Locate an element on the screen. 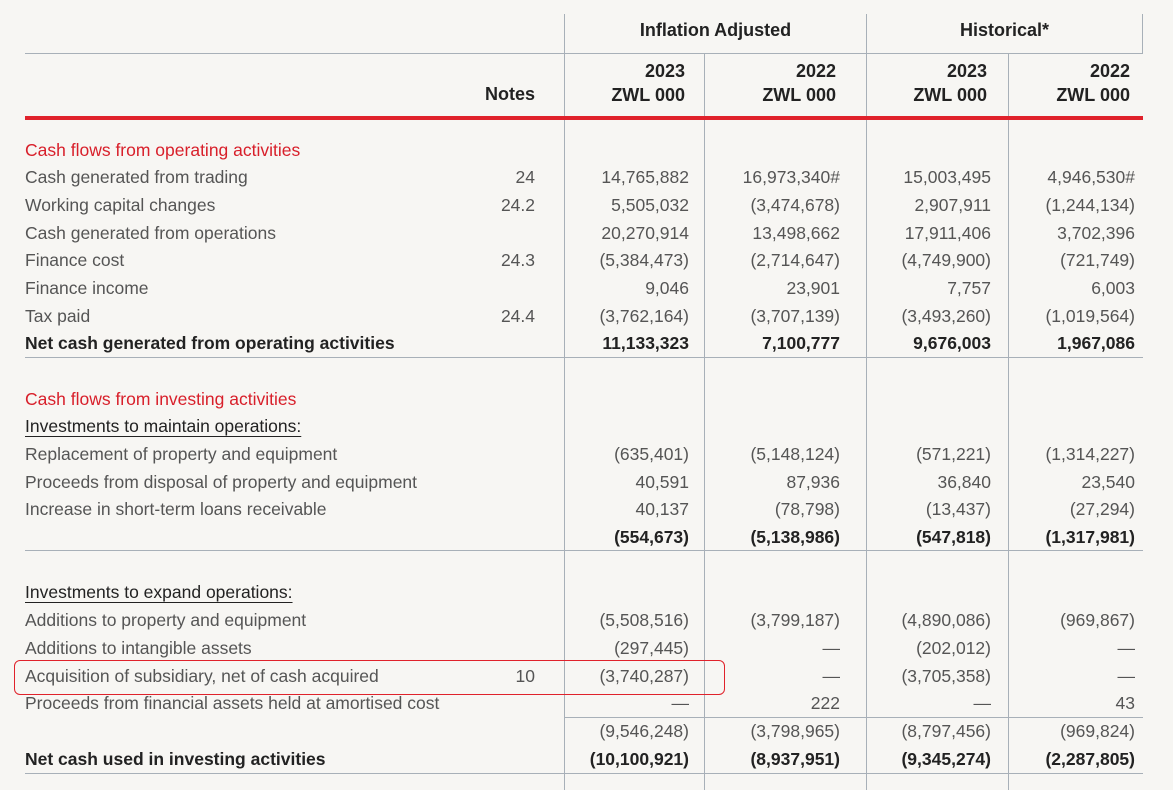 Image resolution: width=1173 pixels, height=790 pixels. cell: (547,818) is located at coordinates (953, 537).